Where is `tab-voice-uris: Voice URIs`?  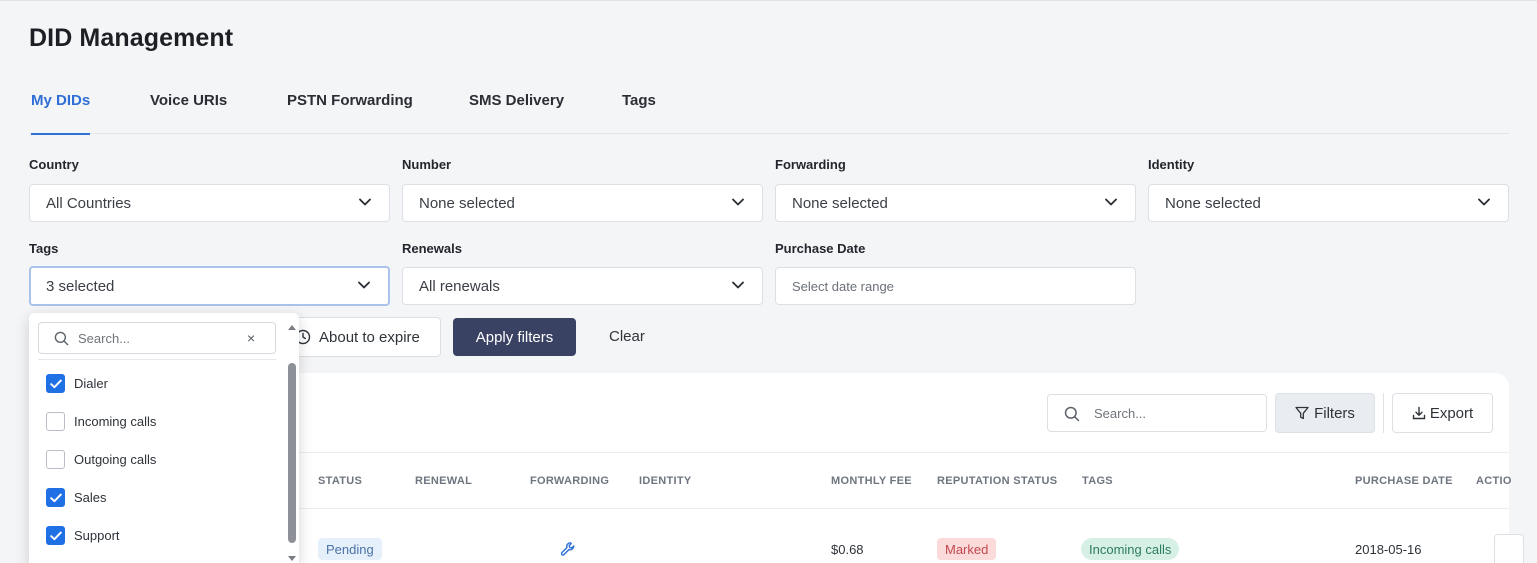
tab-voice-uris: Voice URIs is located at coordinates (188, 111).